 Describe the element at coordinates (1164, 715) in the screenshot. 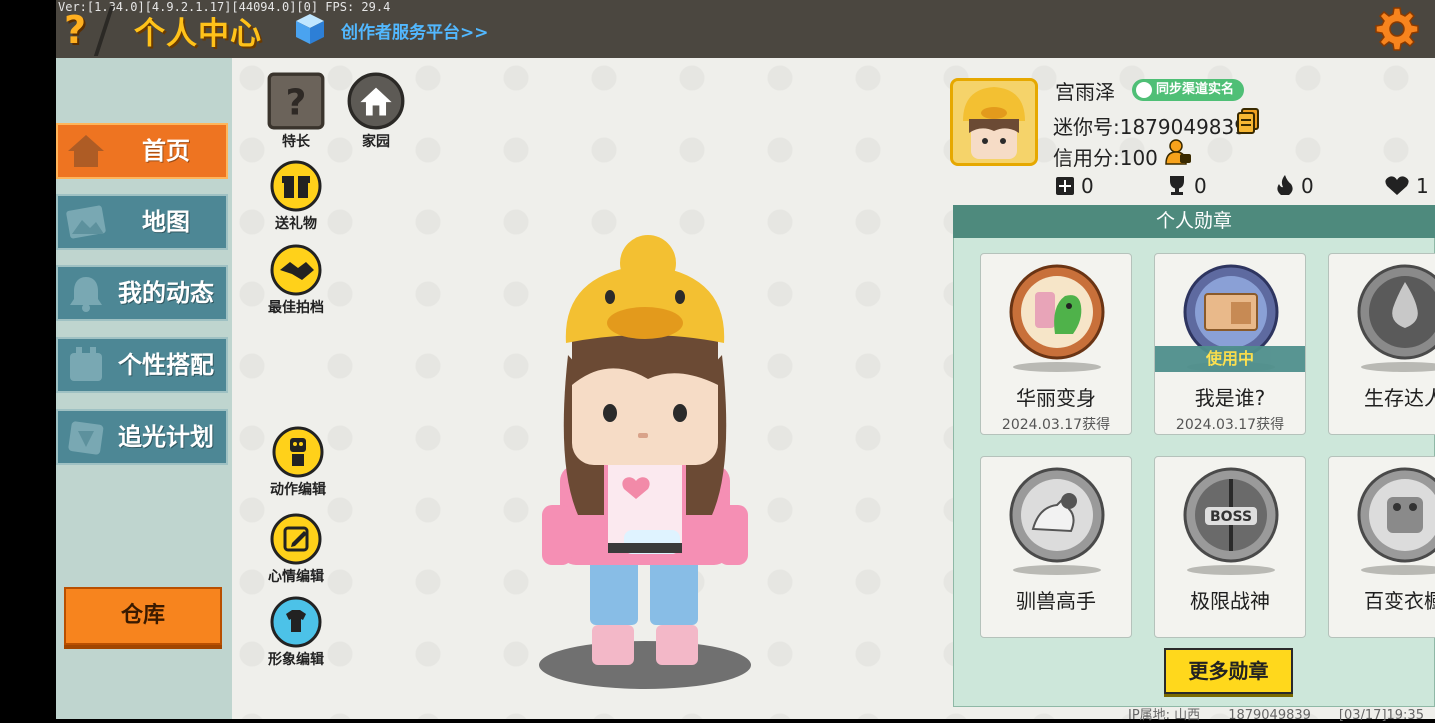

I see `ip-location: IP属地: 山西` at that location.